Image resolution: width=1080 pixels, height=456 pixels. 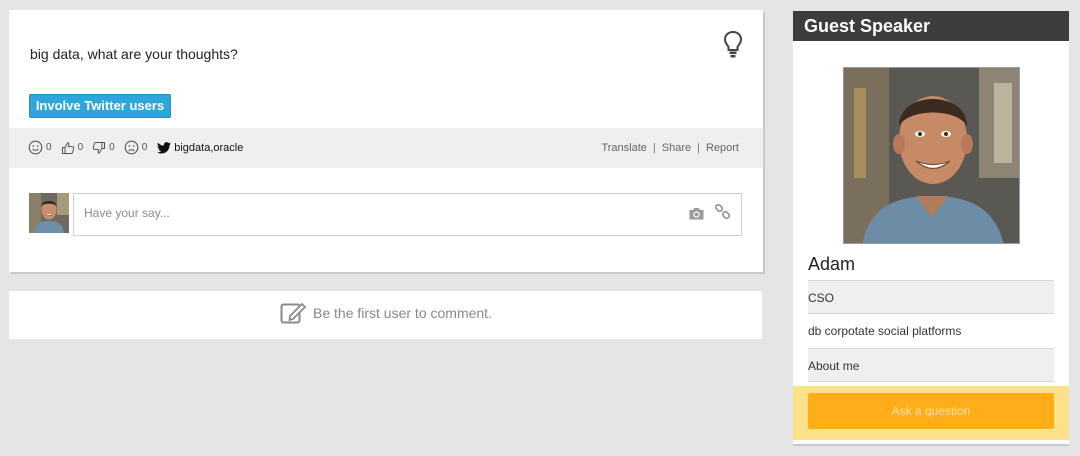 I want to click on sad-reaction: 0, so click(x=136, y=147).